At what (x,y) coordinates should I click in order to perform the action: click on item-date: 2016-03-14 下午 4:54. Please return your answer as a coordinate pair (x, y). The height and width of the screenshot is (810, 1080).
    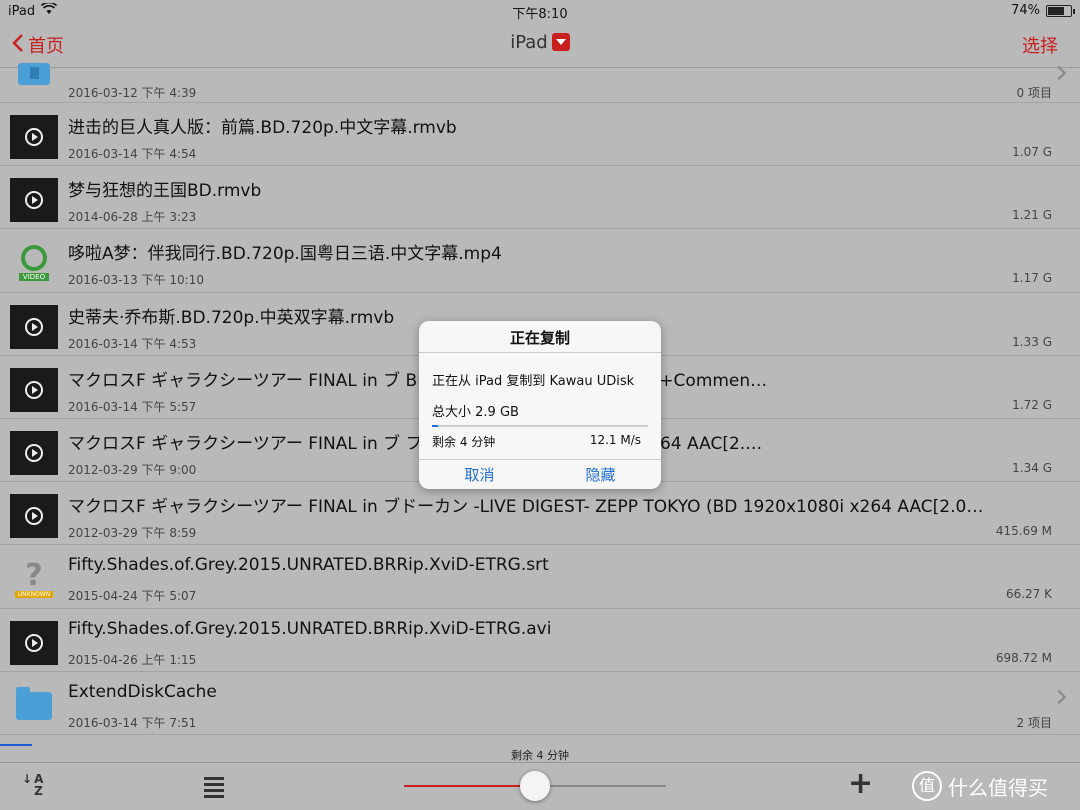
    Looking at the image, I should click on (132, 154).